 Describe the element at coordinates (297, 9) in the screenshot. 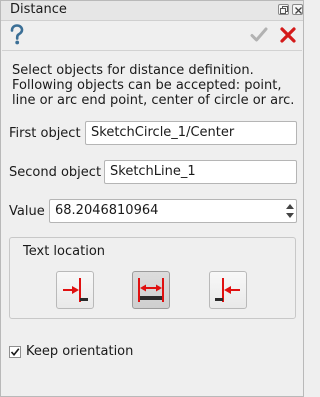

I see `close-panel-icon` at that location.